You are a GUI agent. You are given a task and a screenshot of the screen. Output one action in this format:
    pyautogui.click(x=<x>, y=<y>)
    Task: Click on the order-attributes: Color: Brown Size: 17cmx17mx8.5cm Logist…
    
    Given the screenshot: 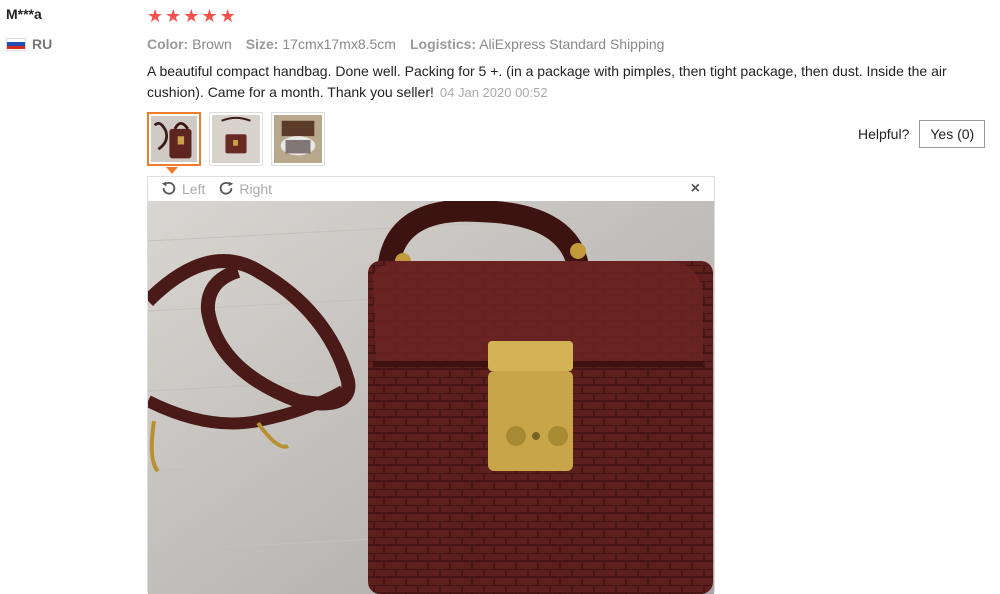 What is the action you would take?
    pyautogui.click(x=572, y=44)
    